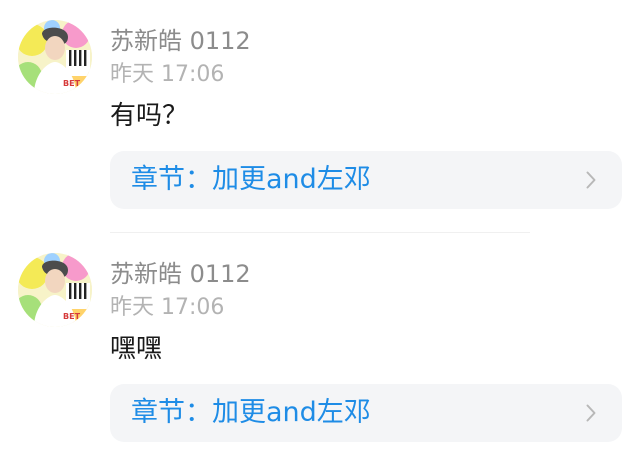 The width and height of the screenshot is (640, 470). I want to click on comment-text: 嘿嘿, so click(136, 349).